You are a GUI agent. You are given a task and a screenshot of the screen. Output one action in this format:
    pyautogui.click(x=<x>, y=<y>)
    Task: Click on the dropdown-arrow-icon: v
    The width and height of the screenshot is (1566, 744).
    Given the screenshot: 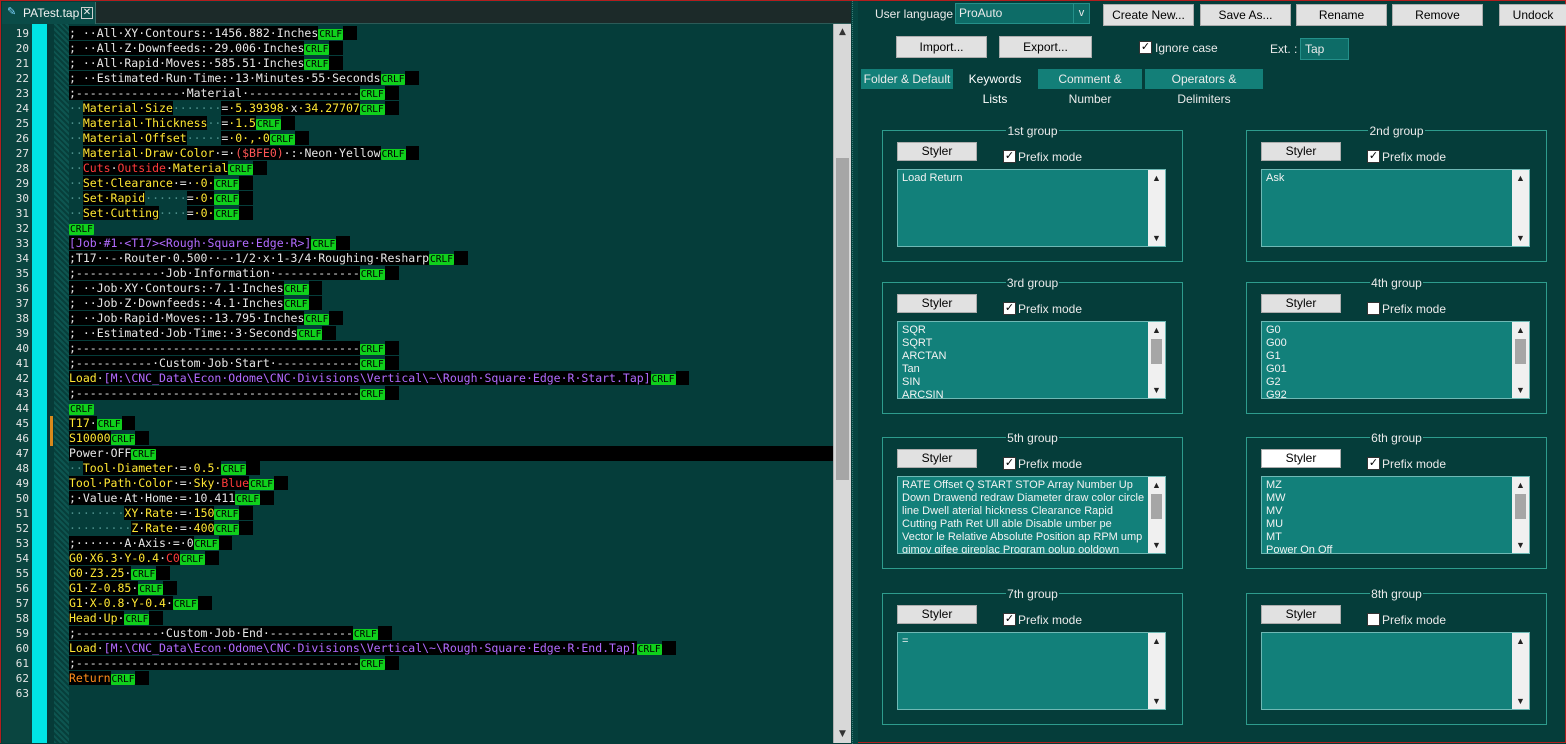 What is the action you would take?
    pyautogui.click(x=1081, y=13)
    